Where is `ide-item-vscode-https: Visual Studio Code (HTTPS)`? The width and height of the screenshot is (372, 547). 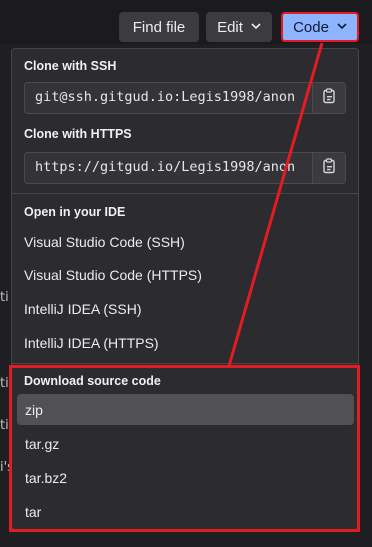 ide-item-vscode-https: Visual Studio Code (HTTPS) is located at coordinates (113, 275).